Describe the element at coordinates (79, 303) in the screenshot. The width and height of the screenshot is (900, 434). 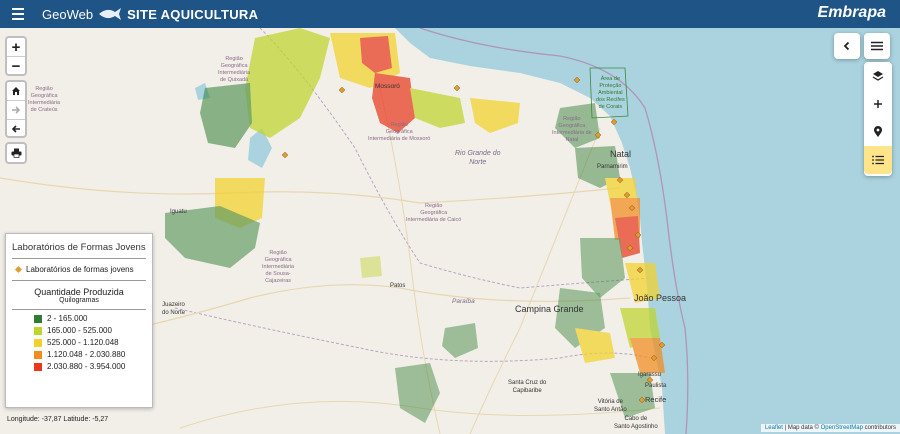
I see `legend-unit: Quilogramas` at that location.